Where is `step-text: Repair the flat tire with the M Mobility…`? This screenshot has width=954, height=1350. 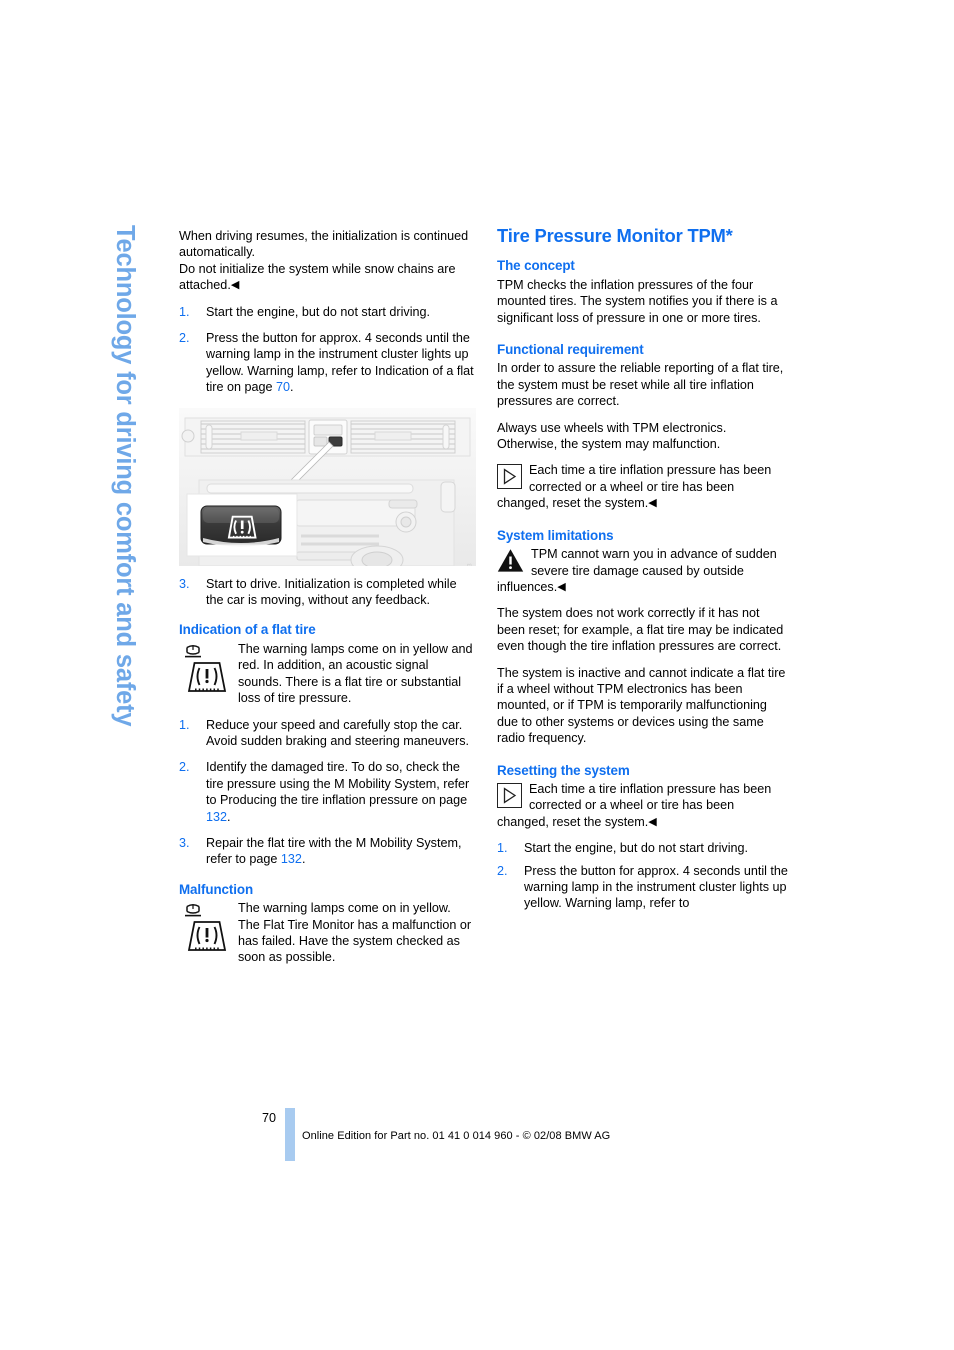 step-text: Repair the flat tire with the M Mobility… is located at coordinates (334, 851).